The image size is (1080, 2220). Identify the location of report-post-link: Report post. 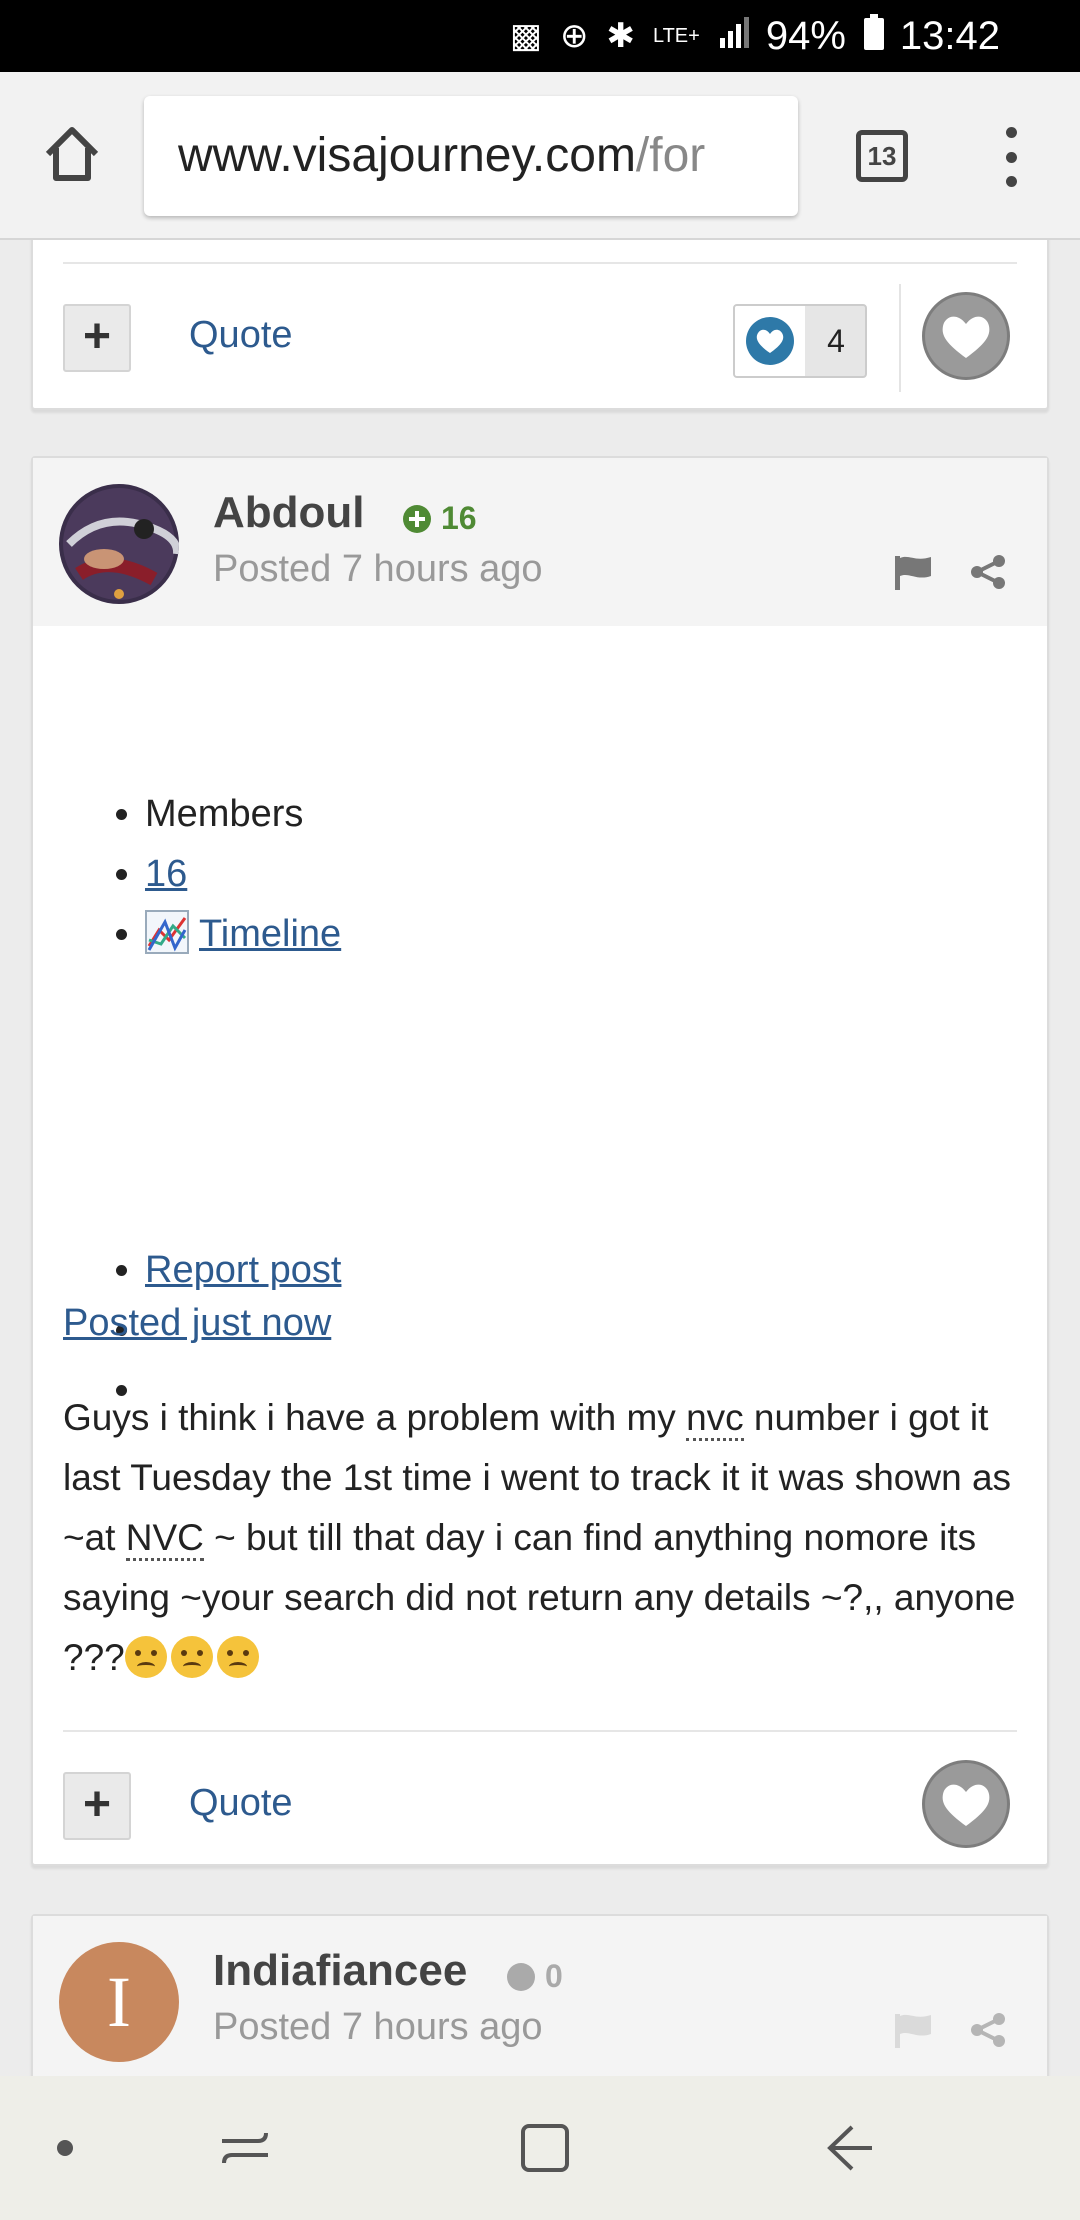
(243, 1270).